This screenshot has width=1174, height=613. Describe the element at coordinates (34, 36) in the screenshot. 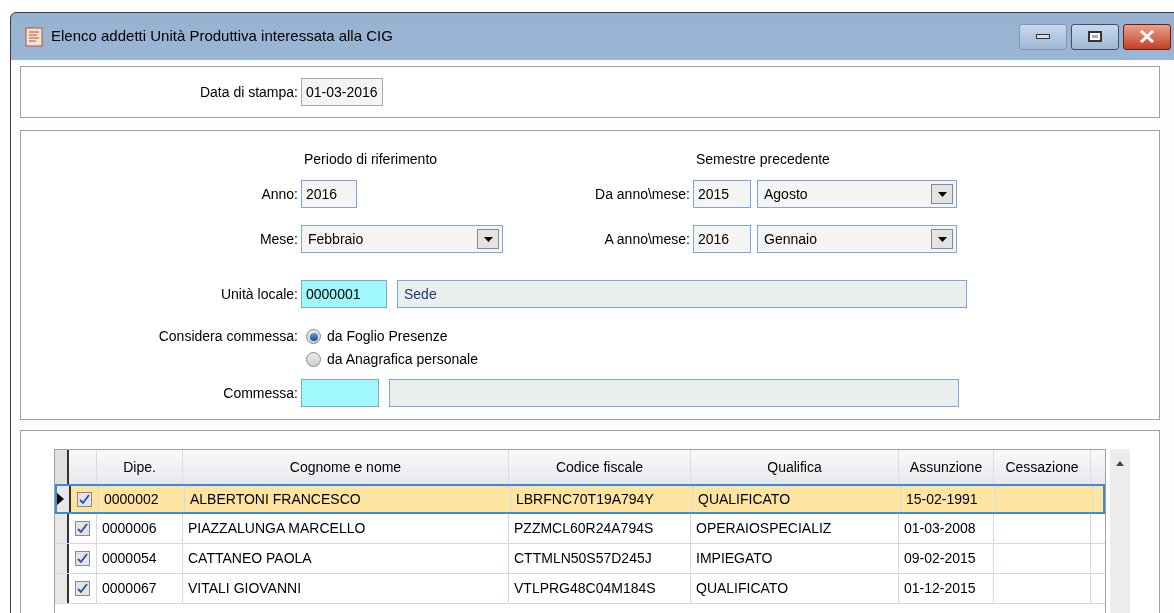

I see `document-icon` at that location.